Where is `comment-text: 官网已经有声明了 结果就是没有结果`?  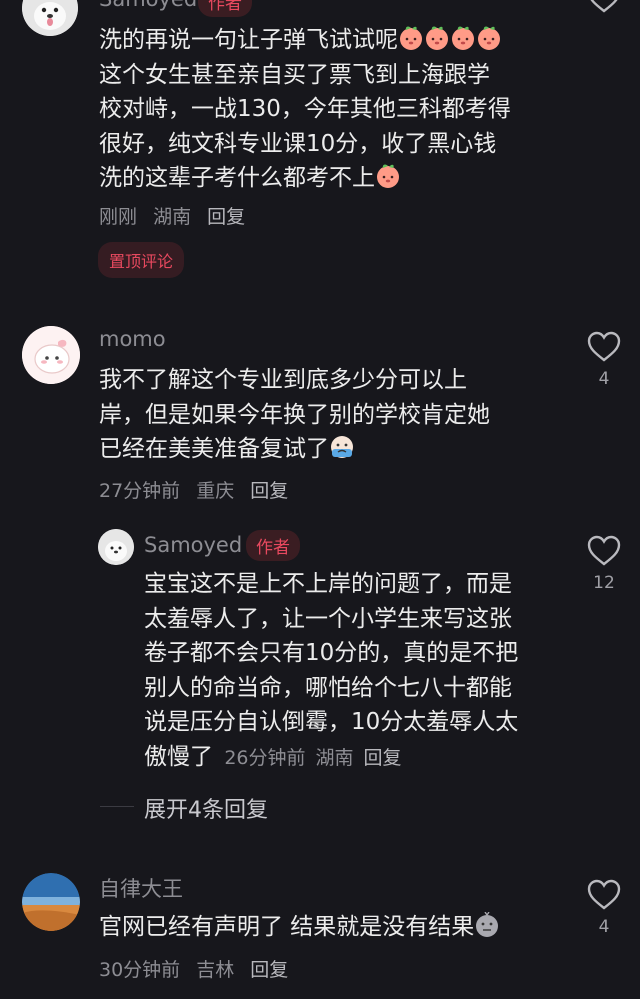
comment-text: 官网已经有声明了 结果就是没有结果 is located at coordinates (339, 927).